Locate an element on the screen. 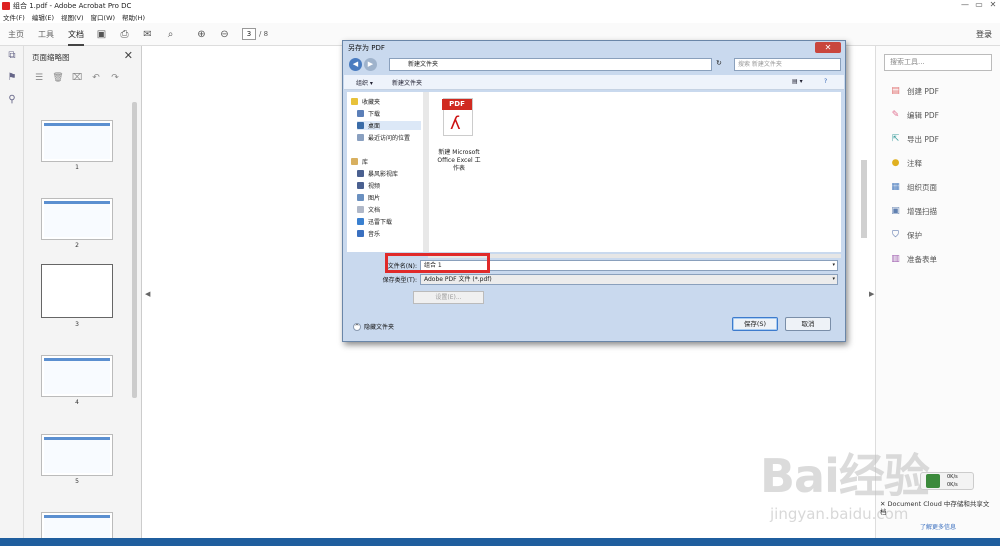 This screenshot has width=1000, height=546. nav-videos-lib: 暴风影视库 is located at coordinates (377, 173).